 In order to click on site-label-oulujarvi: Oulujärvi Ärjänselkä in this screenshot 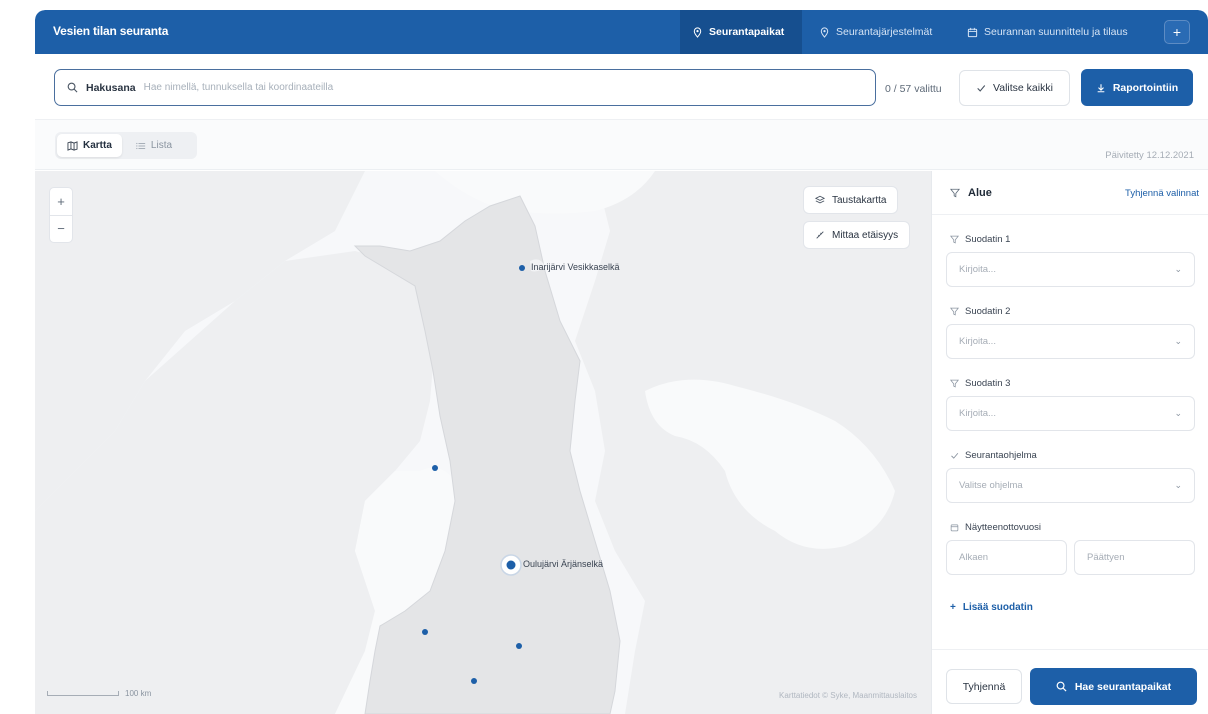, I will do `click(563, 564)`.